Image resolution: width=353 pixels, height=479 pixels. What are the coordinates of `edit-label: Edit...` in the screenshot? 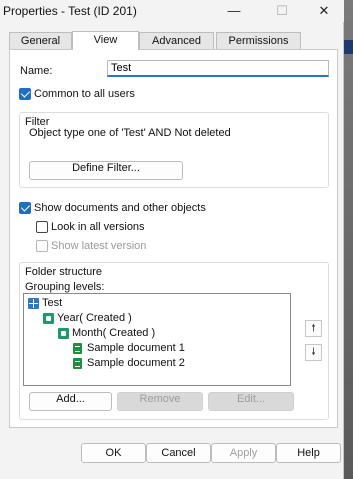 It's located at (251, 399).